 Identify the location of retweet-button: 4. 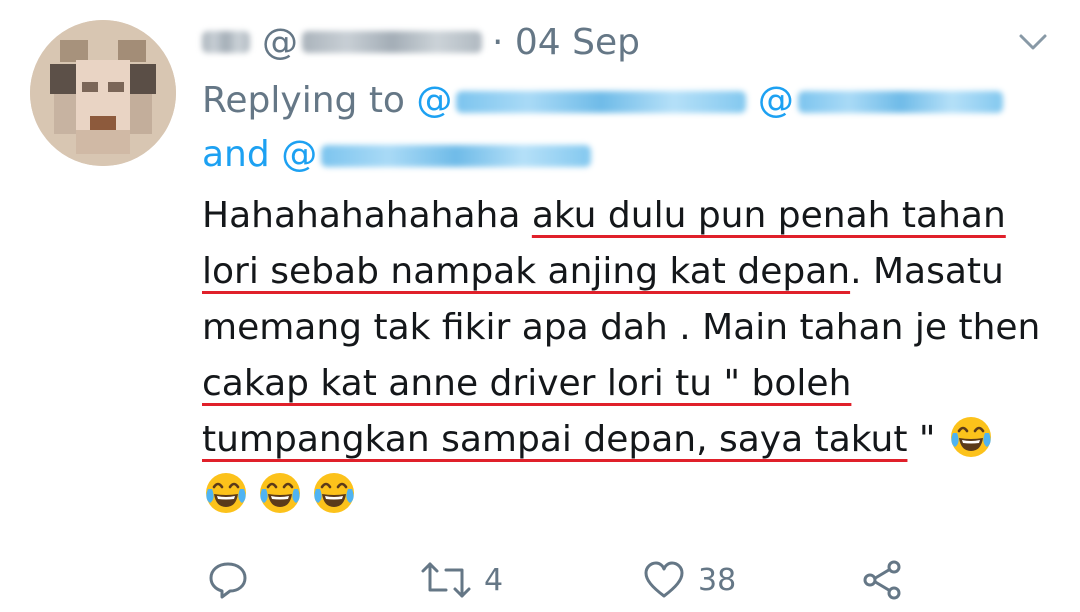
(461, 580).